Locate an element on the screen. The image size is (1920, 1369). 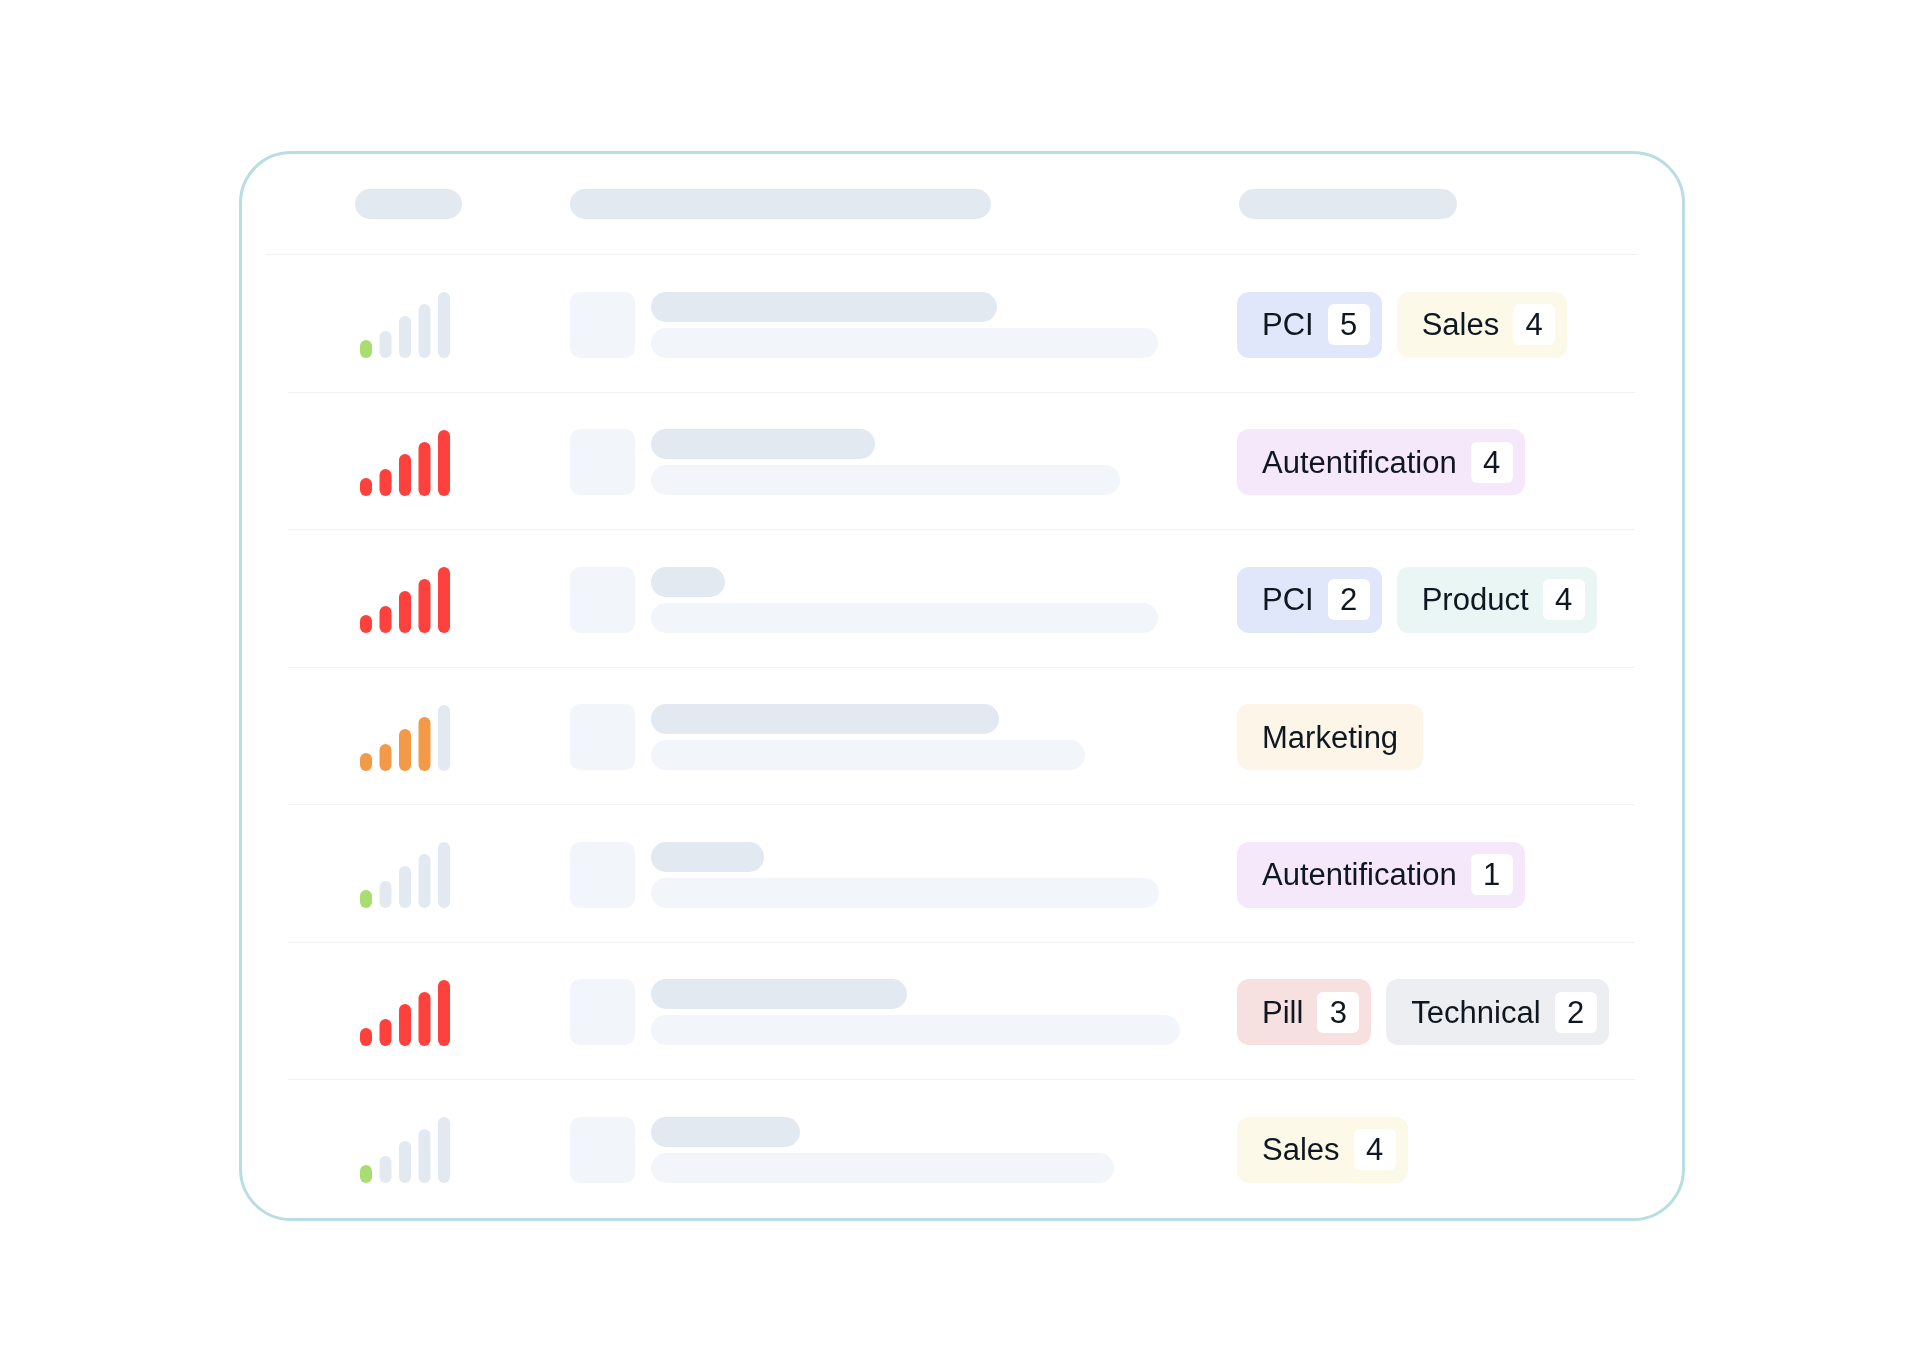
tag-label: Pill is located at coordinates (1283, 1012).